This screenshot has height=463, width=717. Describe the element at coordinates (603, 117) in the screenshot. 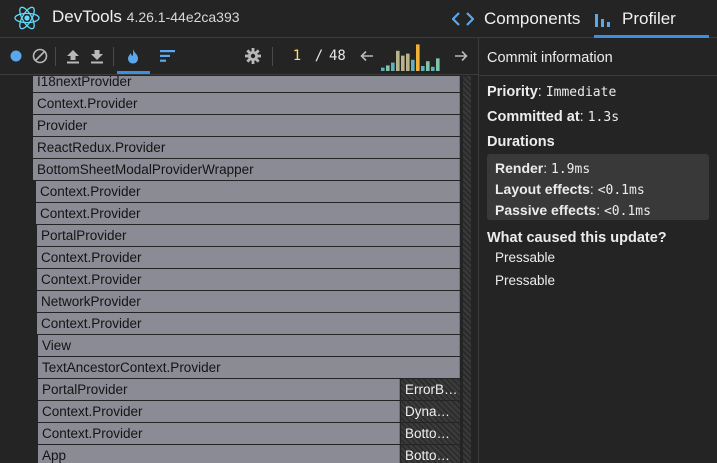

I see `committed-at-value: 1.3s` at that location.